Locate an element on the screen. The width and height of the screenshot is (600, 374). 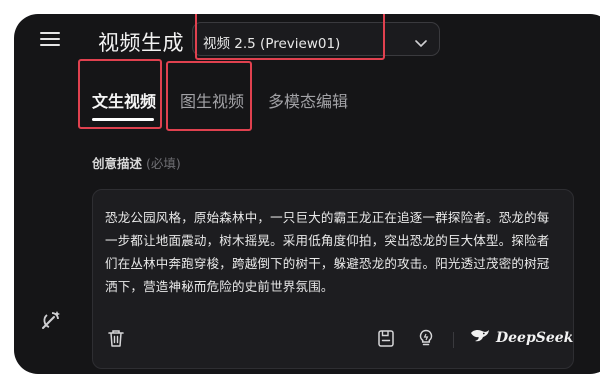
highlight-box-tab-image is located at coordinates (209, 96).